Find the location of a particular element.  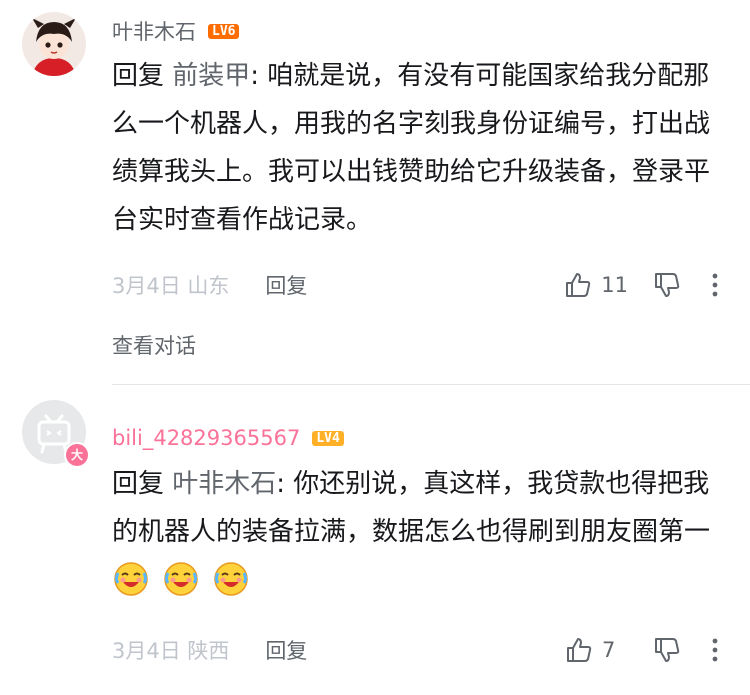

user-row: bili_42829365567 LV4 is located at coordinates (228, 438).